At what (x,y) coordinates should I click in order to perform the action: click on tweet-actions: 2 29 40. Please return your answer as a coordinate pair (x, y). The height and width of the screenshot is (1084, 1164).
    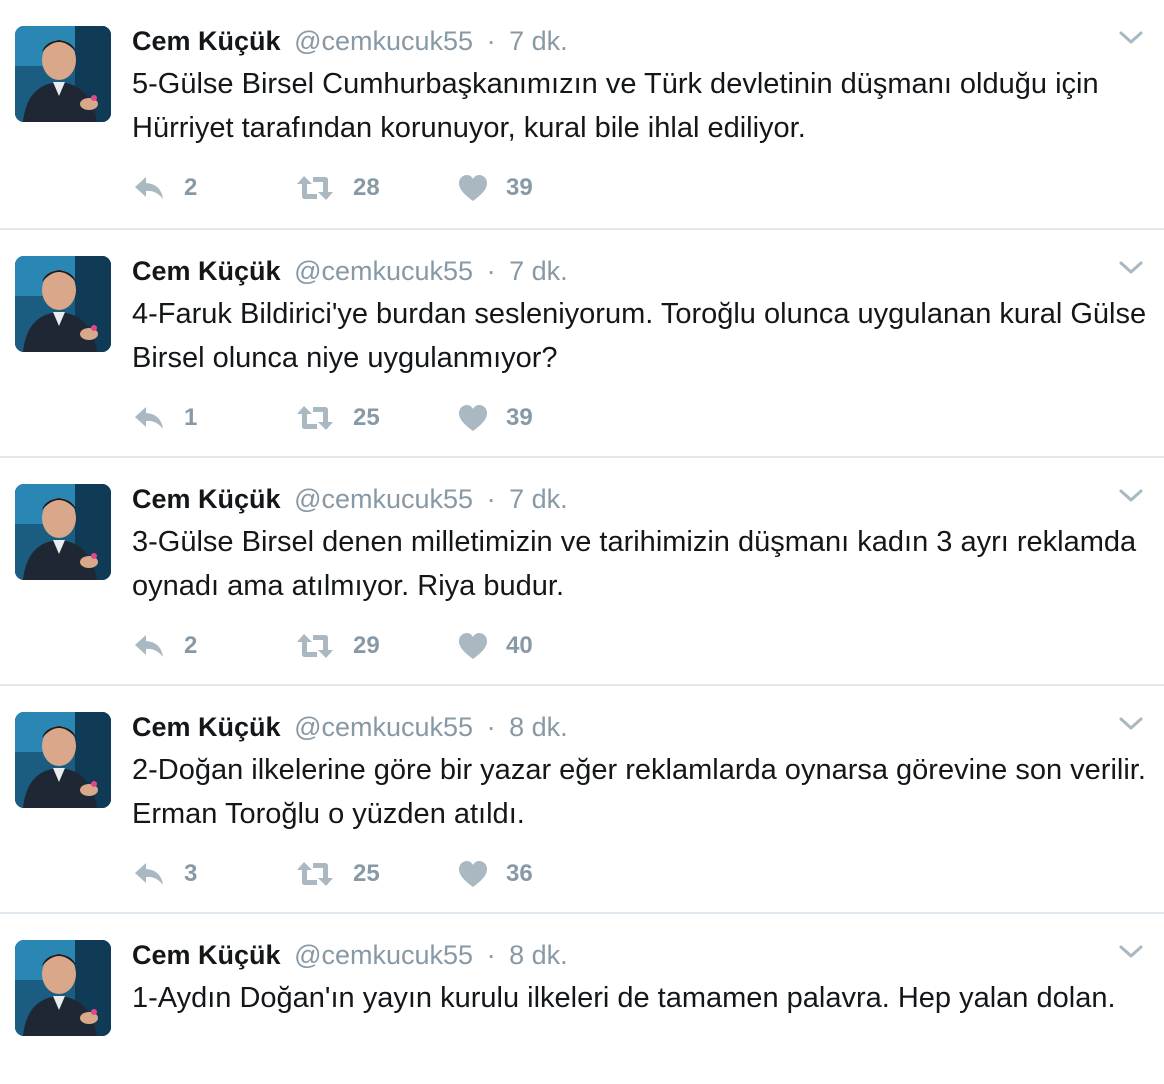
    Looking at the image, I should click on (376, 646).